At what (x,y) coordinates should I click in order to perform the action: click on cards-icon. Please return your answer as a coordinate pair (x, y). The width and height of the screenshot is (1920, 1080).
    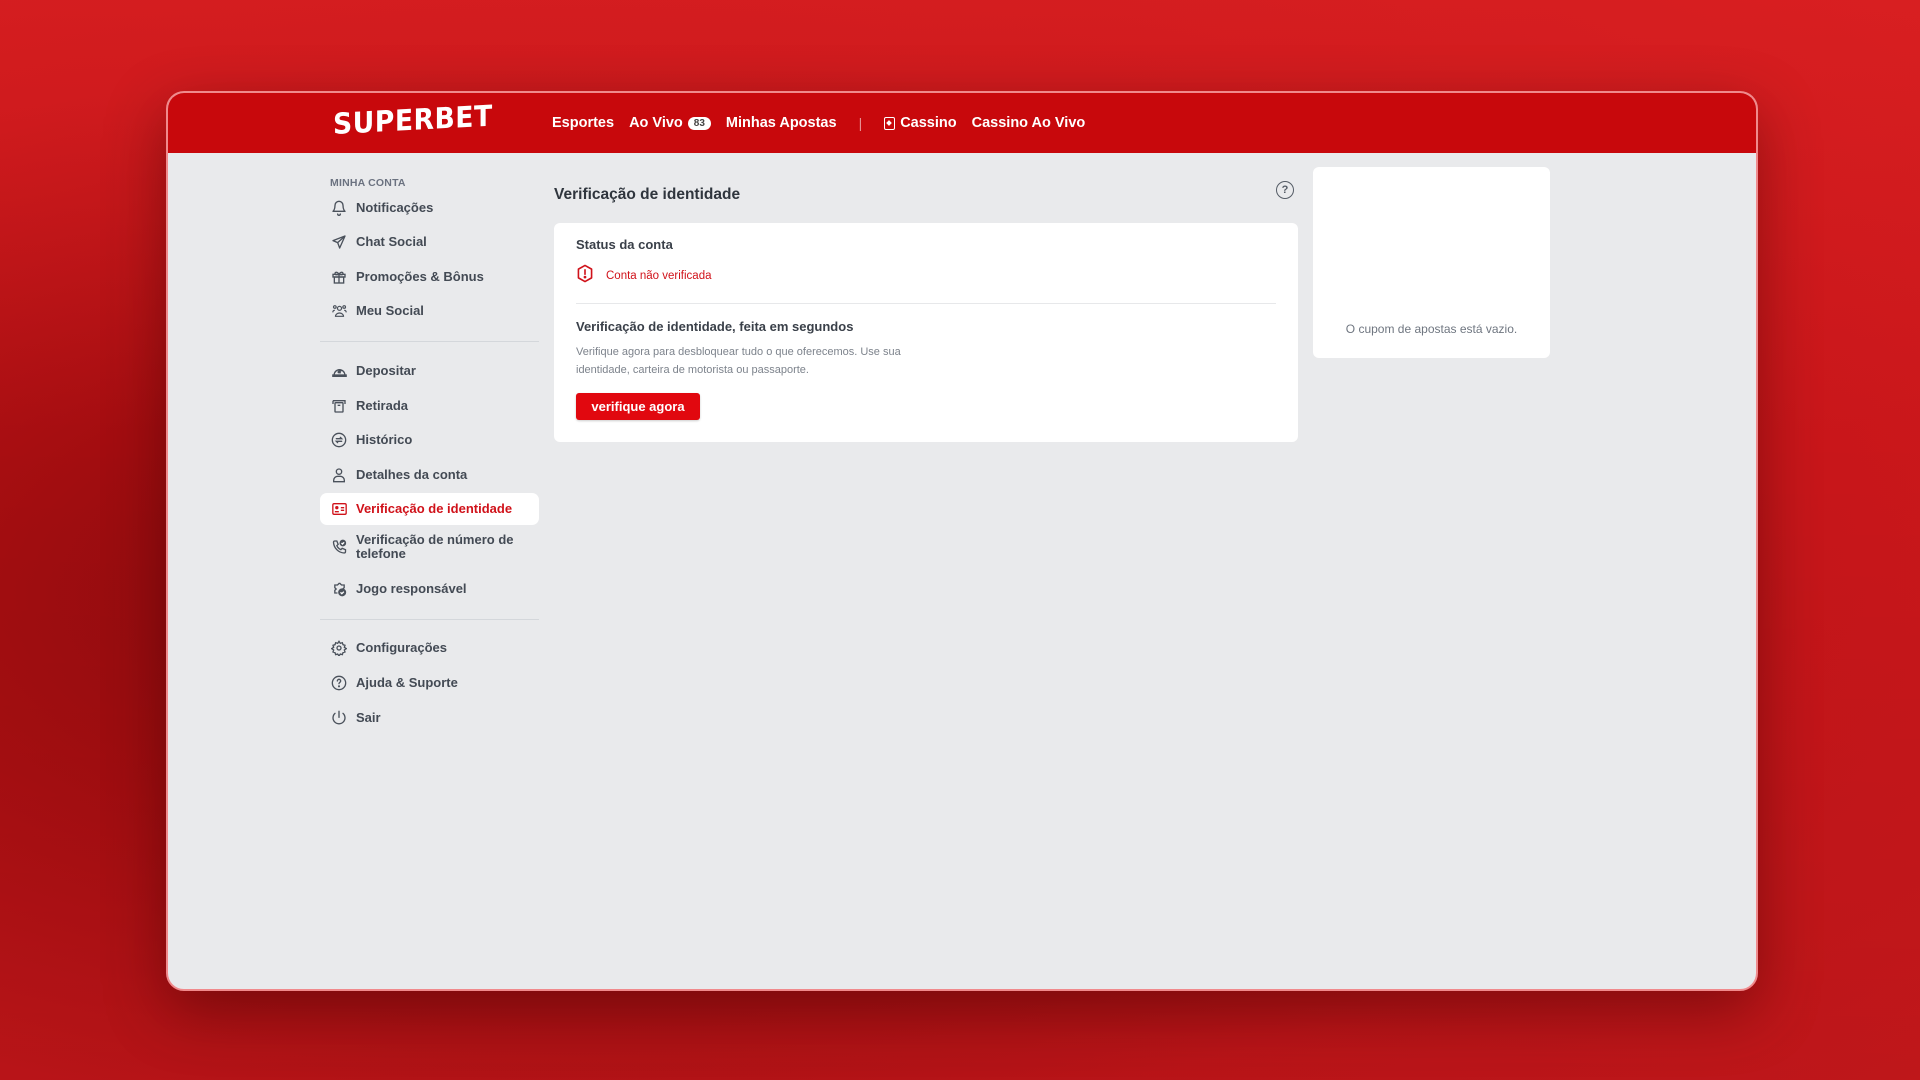
    Looking at the image, I should click on (890, 123).